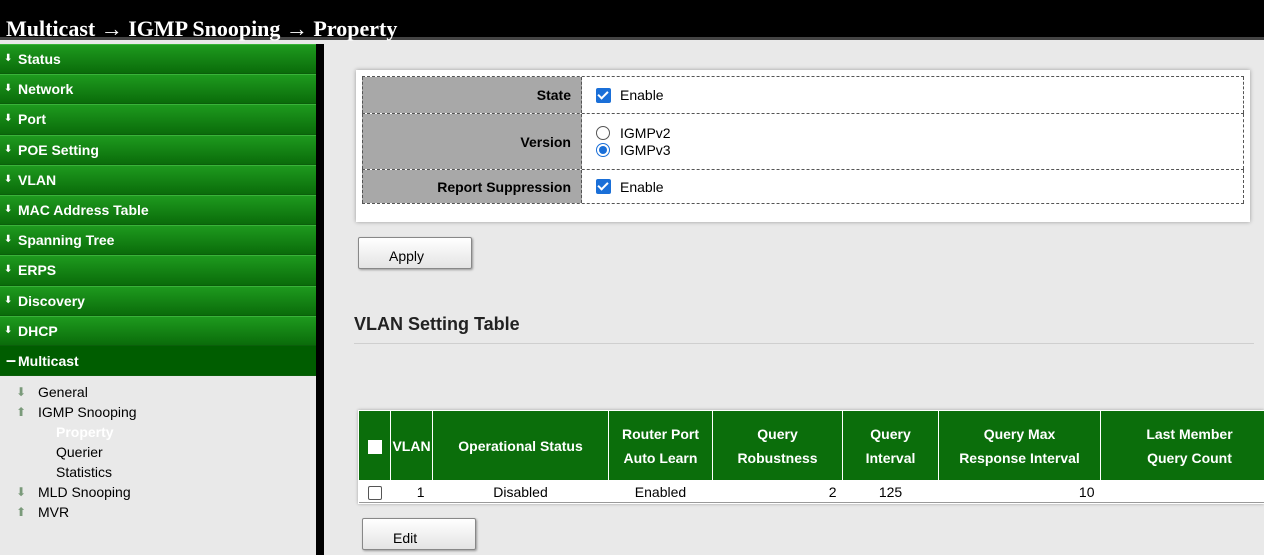 This screenshot has width=1264, height=555. What do you see at coordinates (38, 330) in the screenshot?
I see `sidebar-item-label: DHCP` at bounding box center [38, 330].